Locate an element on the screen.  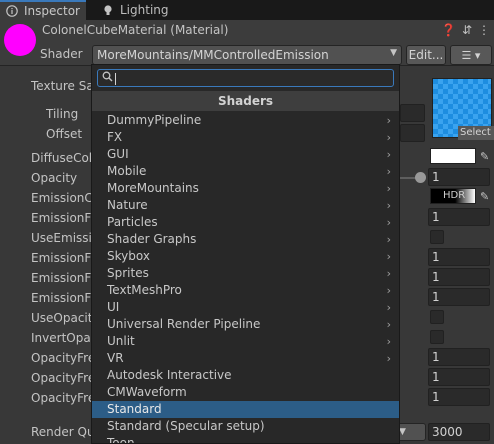
text-caret is located at coordinates (115, 79).